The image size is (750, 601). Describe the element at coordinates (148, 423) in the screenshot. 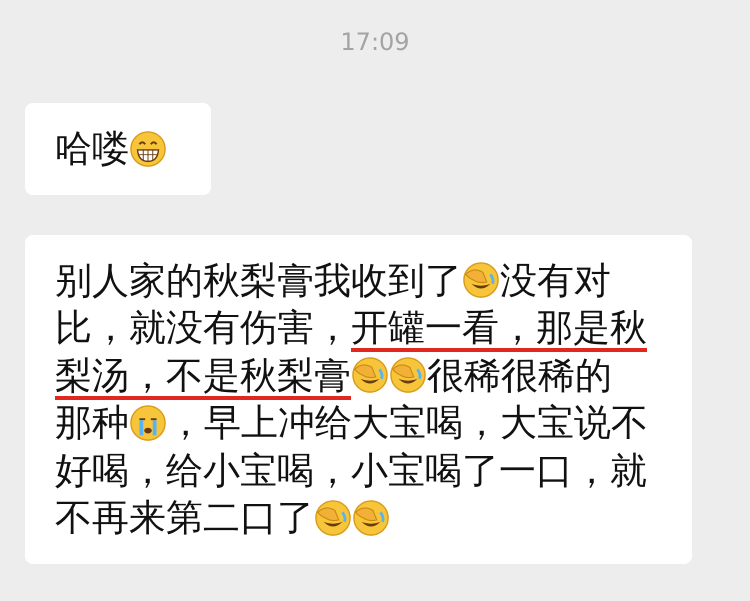

I see `crying-emoji-icon` at that location.